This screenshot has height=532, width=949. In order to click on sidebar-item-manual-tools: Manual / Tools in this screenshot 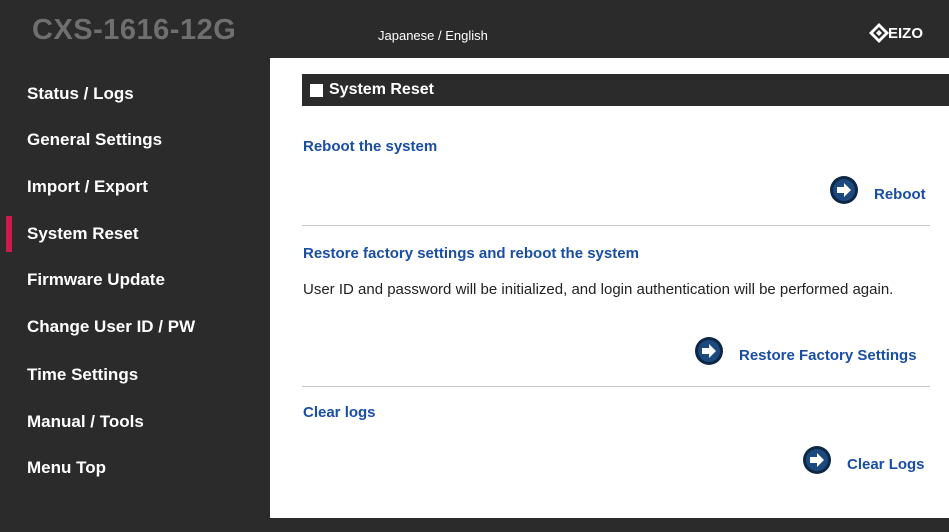, I will do `click(135, 422)`.